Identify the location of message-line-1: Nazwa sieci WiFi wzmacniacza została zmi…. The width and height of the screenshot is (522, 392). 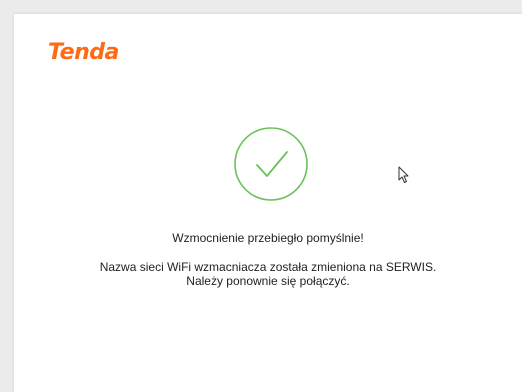
(268, 267).